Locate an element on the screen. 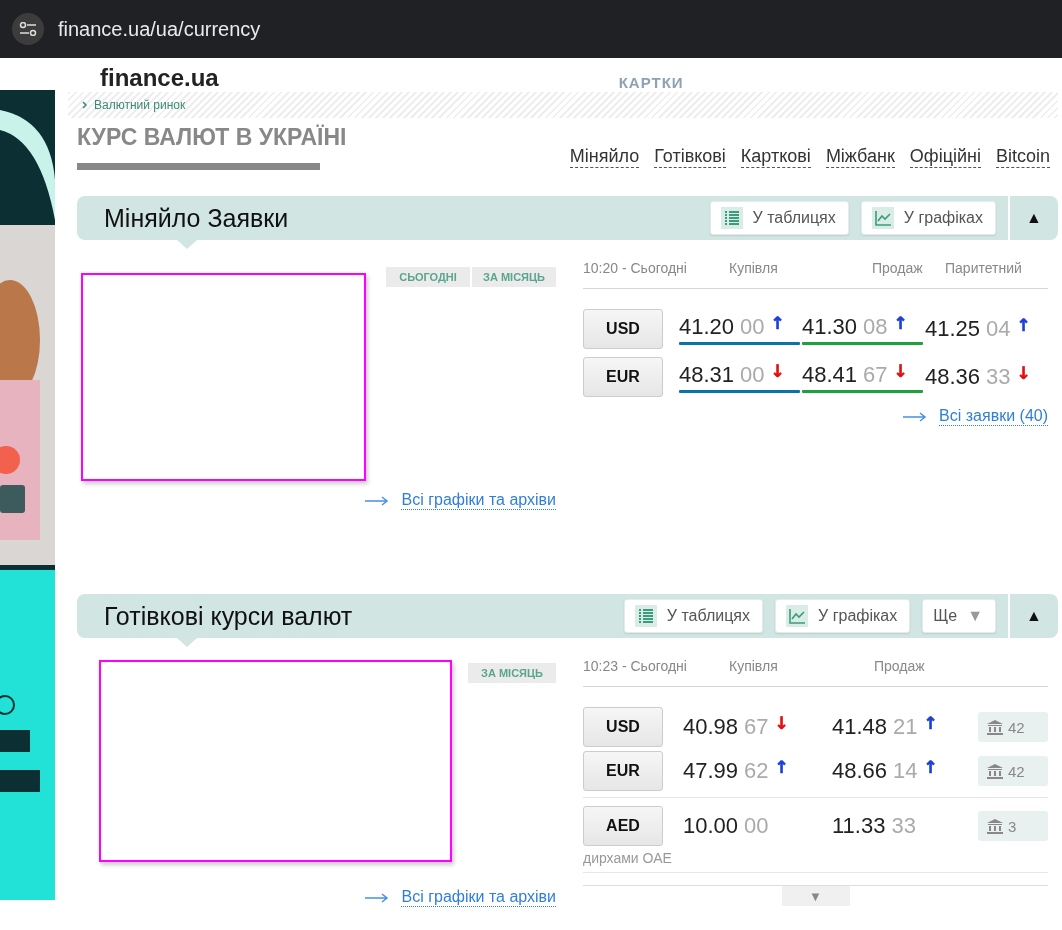 This screenshot has width=1062, height=930. section-title: Готівкові курси валют is located at coordinates (229, 616).